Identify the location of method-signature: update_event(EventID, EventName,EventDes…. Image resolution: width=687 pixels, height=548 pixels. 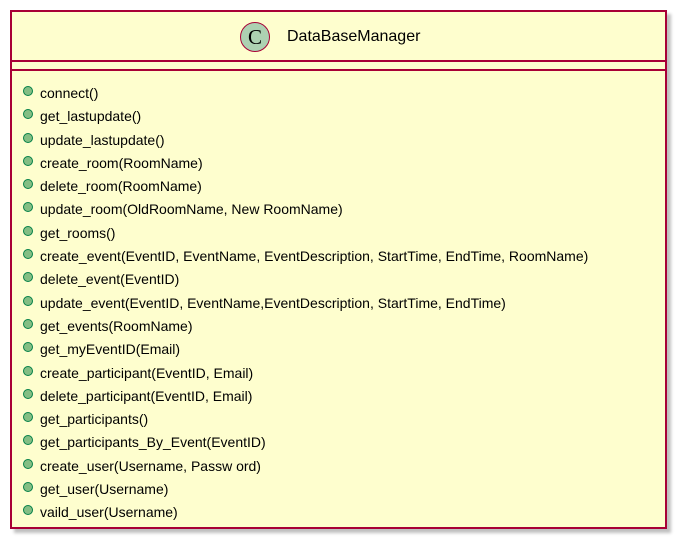
(273, 302).